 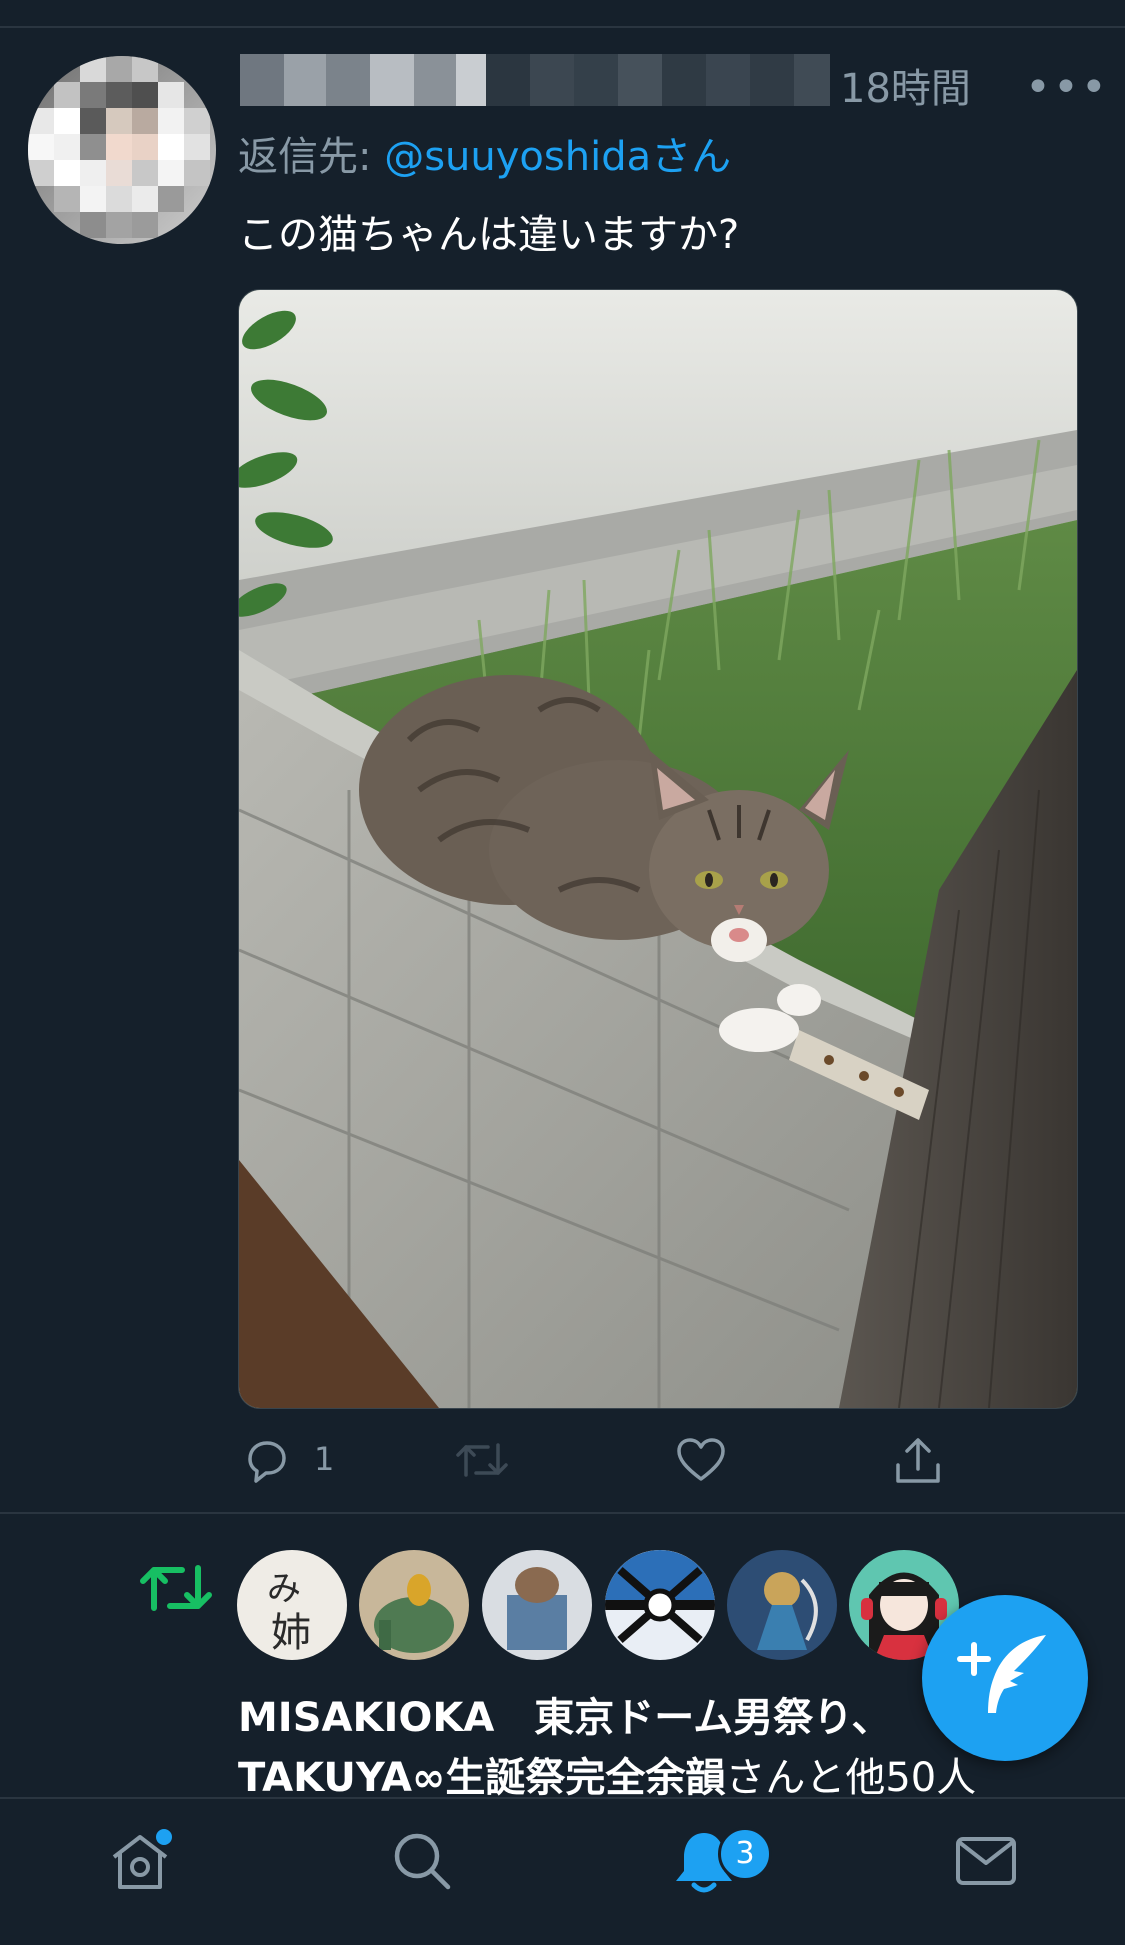 I want to click on top-divider, so click(x=562, y=27).